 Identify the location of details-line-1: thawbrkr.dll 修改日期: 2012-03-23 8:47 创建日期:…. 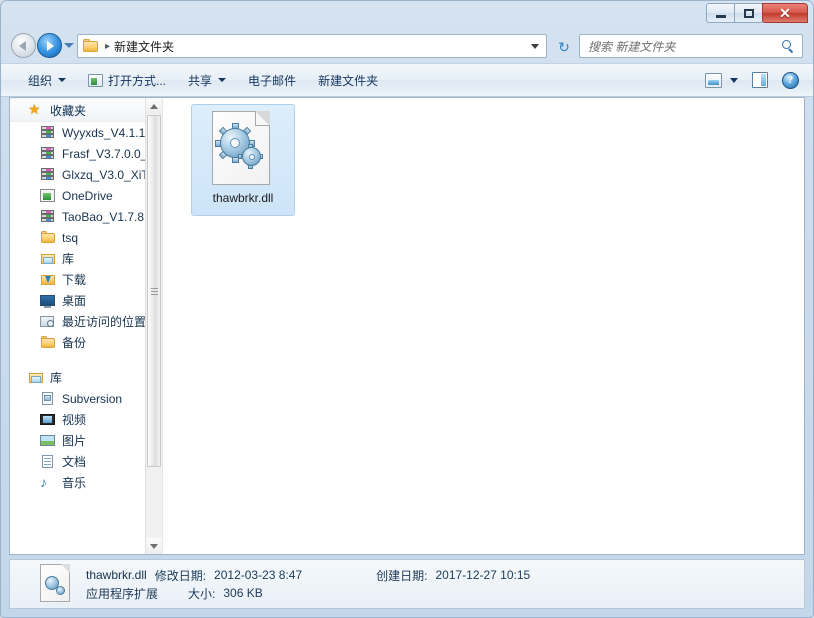
(312, 575).